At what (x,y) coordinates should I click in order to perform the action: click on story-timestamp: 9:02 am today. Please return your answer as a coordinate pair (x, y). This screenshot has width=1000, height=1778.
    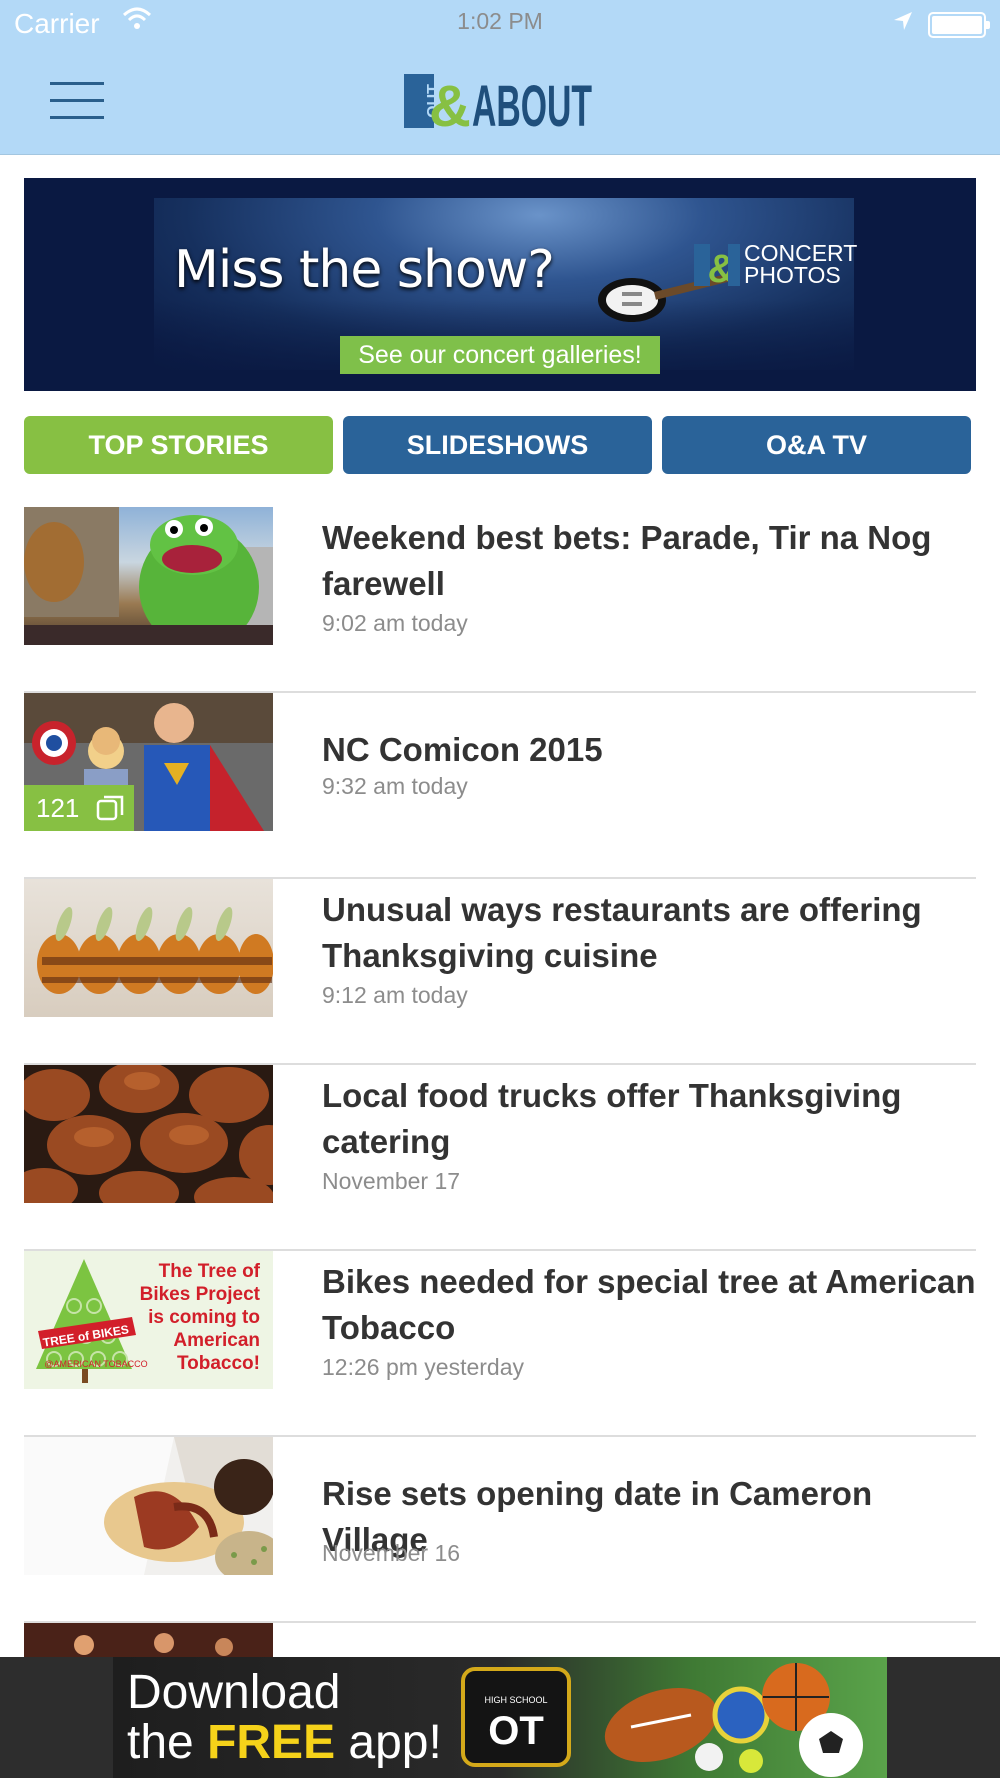
    Looking at the image, I should click on (395, 623).